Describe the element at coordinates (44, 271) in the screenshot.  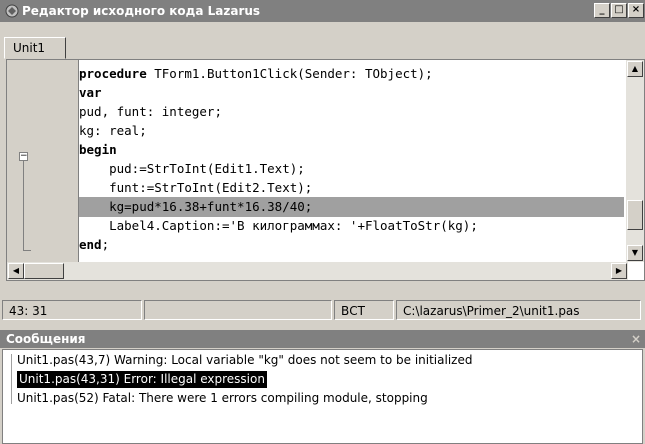
I see `horizontal-scroll-thumb` at that location.